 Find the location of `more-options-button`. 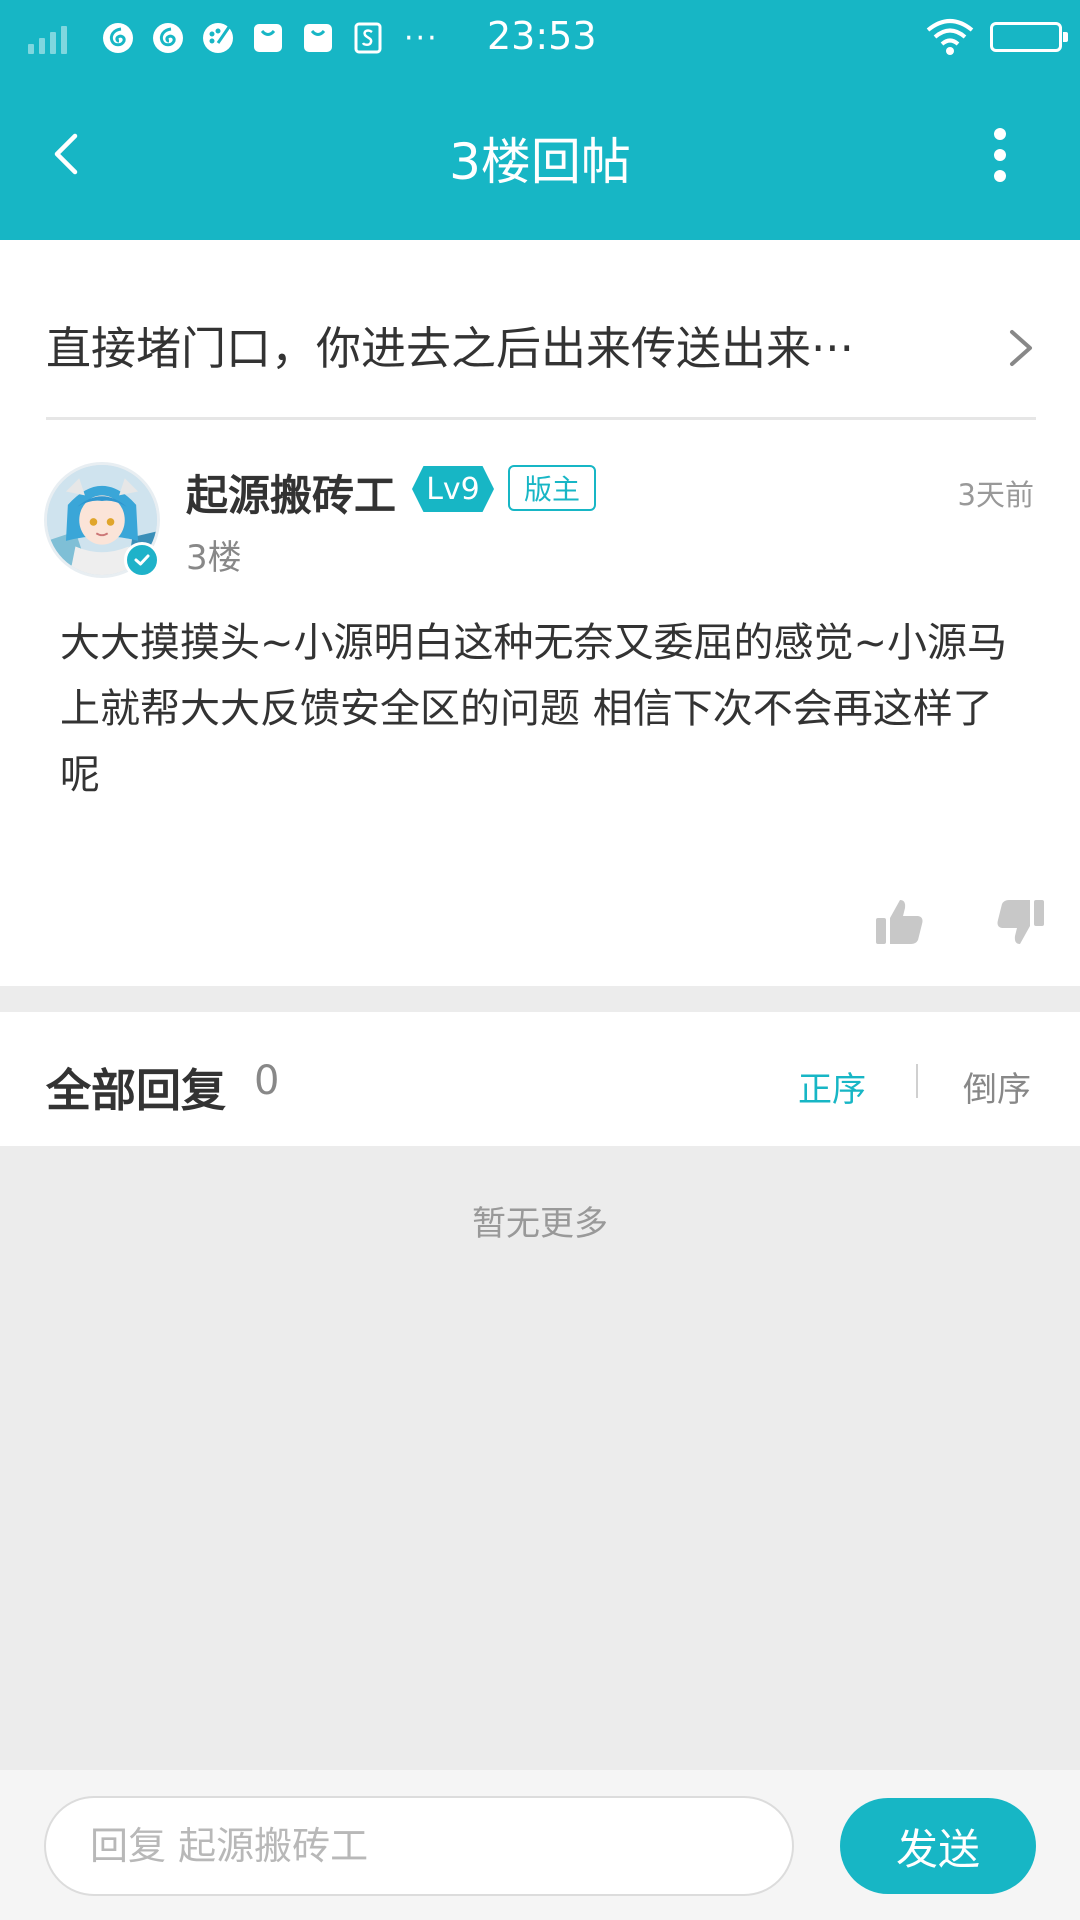

more-options-button is located at coordinates (1000, 155).